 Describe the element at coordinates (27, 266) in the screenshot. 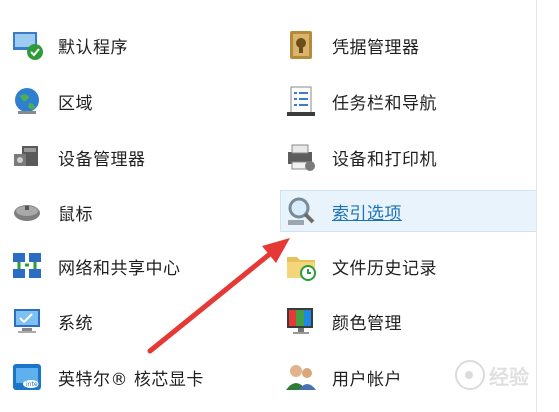

I see `network-sharing-icon` at that location.